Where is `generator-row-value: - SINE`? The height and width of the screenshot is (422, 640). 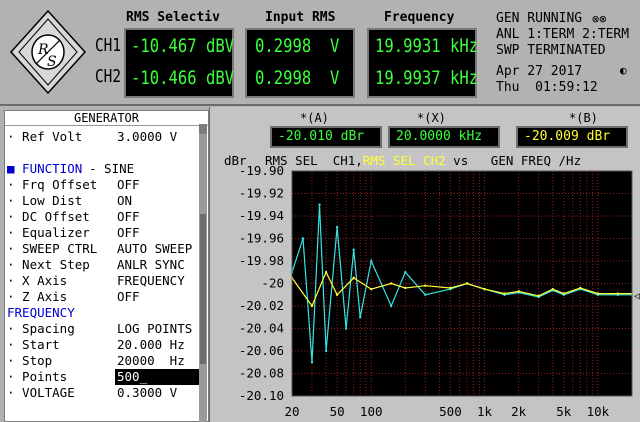
generator-row-value: - SINE is located at coordinates (111, 168).